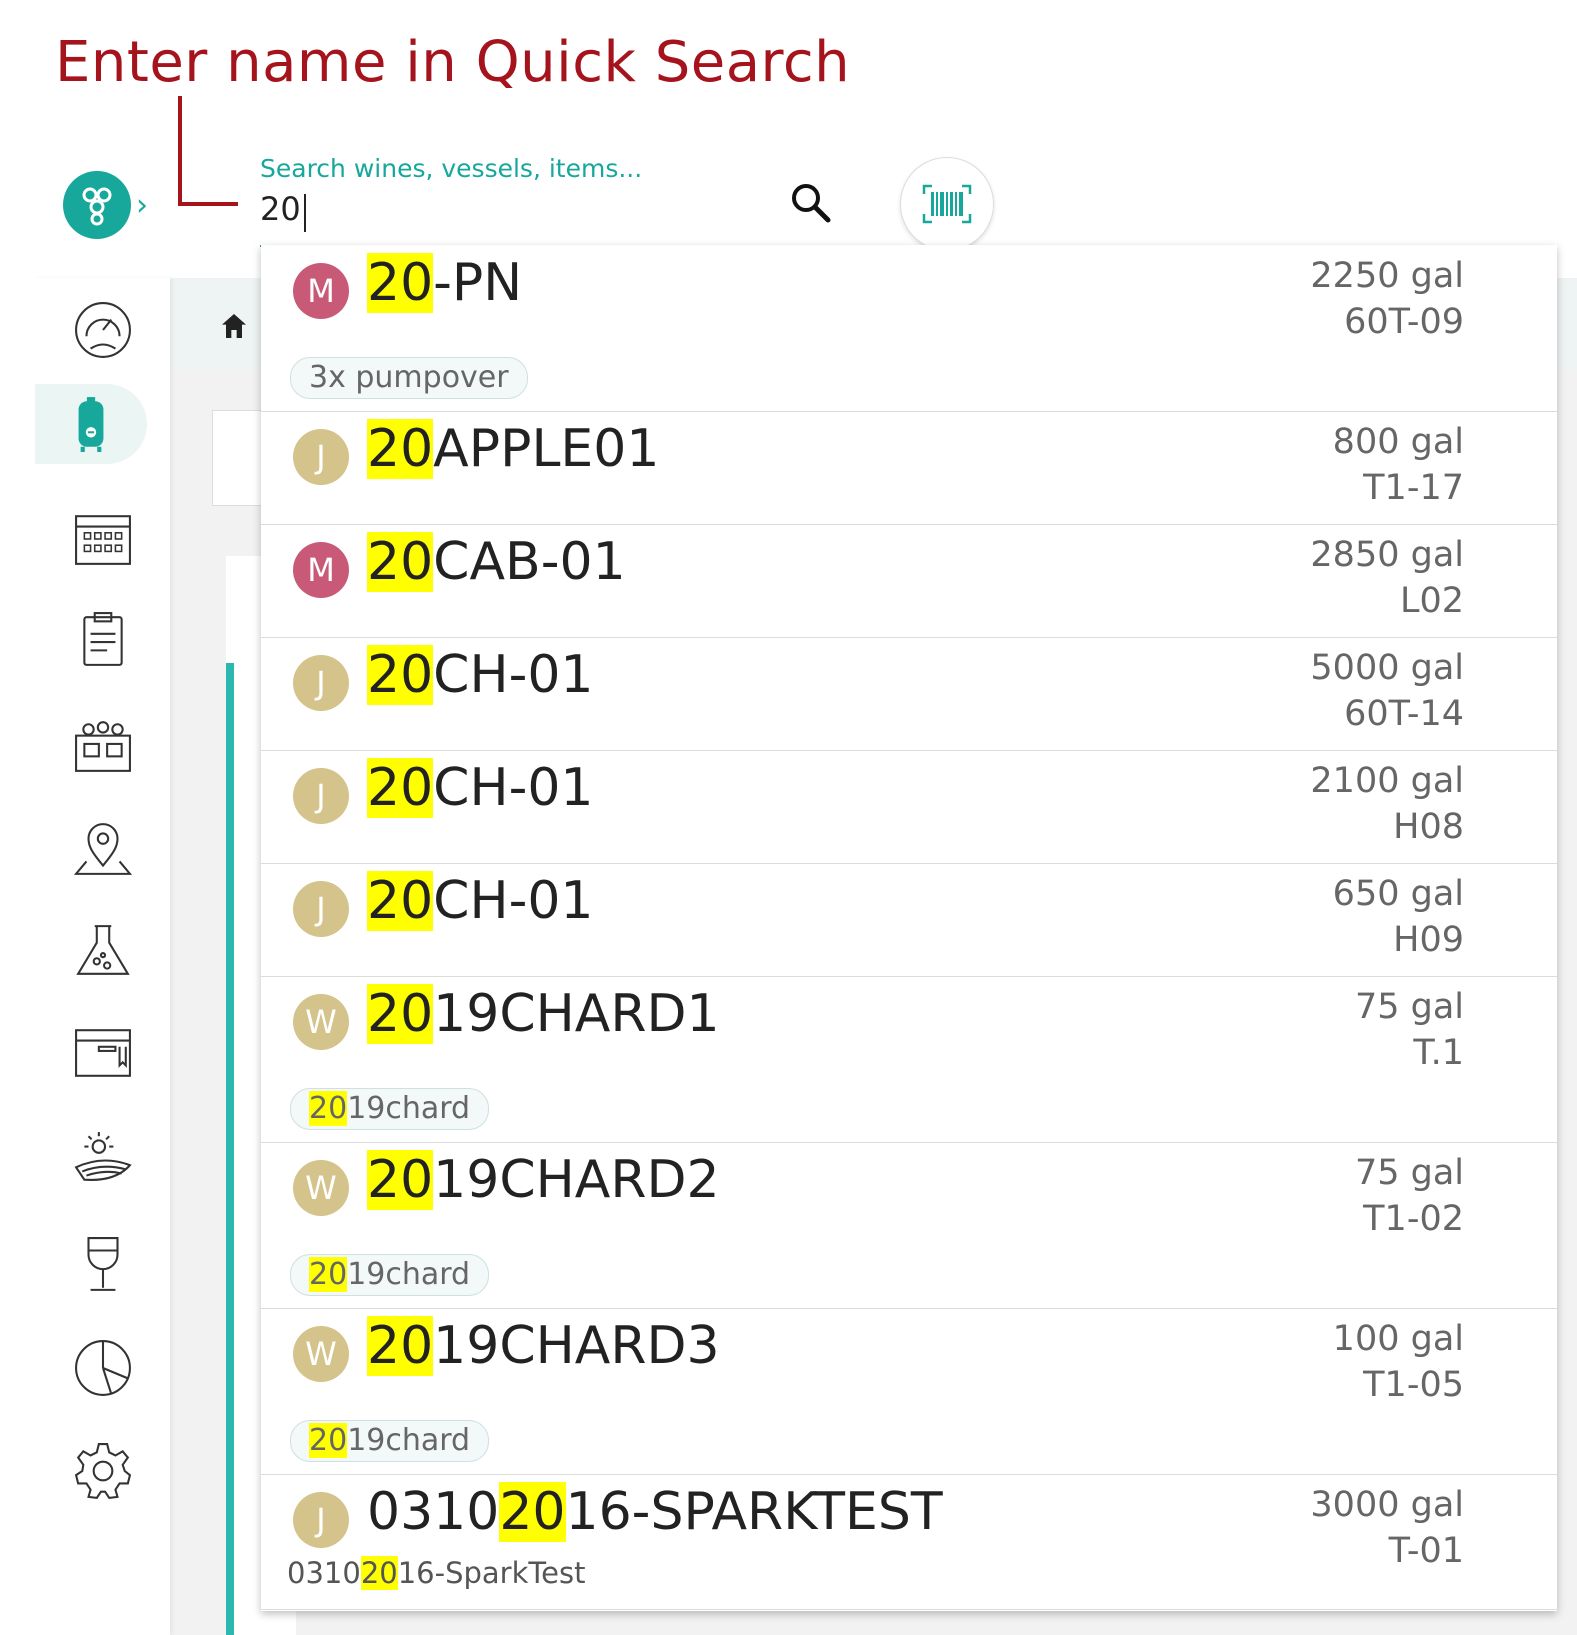  I want to click on result-name: 2019CHARD3, so click(543, 1346).